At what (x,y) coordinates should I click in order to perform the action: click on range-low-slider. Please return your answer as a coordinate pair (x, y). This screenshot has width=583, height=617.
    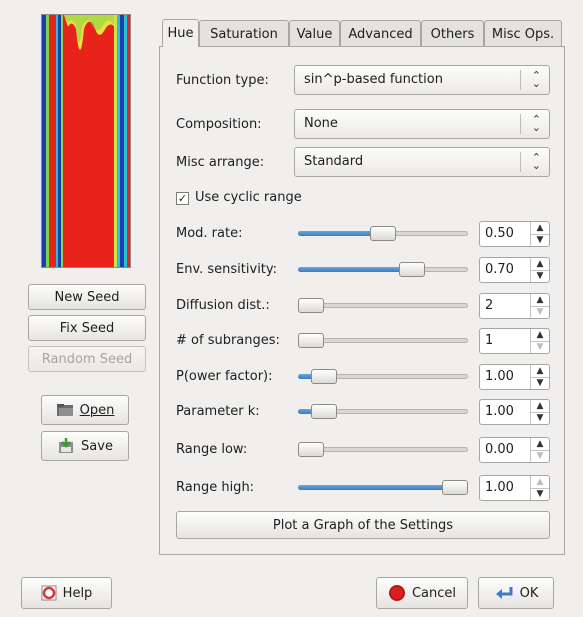
    Looking at the image, I should click on (383, 450).